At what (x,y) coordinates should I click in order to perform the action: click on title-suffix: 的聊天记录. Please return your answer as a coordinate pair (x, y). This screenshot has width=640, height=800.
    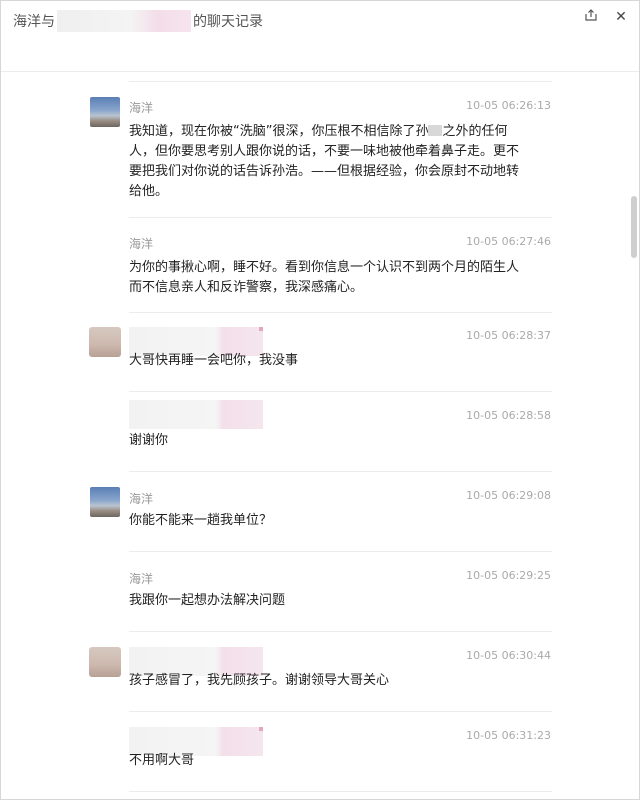
    Looking at the image, I should click on (228, 22).